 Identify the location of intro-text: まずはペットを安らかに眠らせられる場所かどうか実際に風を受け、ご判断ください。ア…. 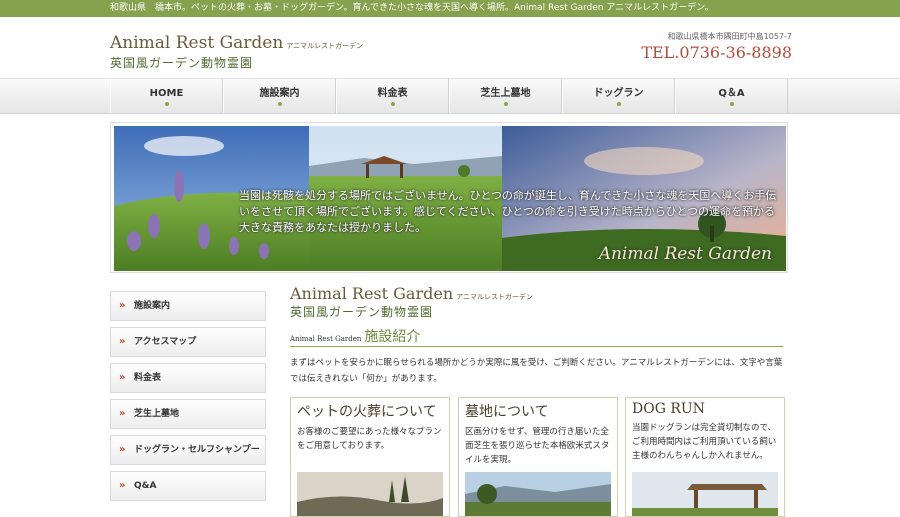
(536, 371).